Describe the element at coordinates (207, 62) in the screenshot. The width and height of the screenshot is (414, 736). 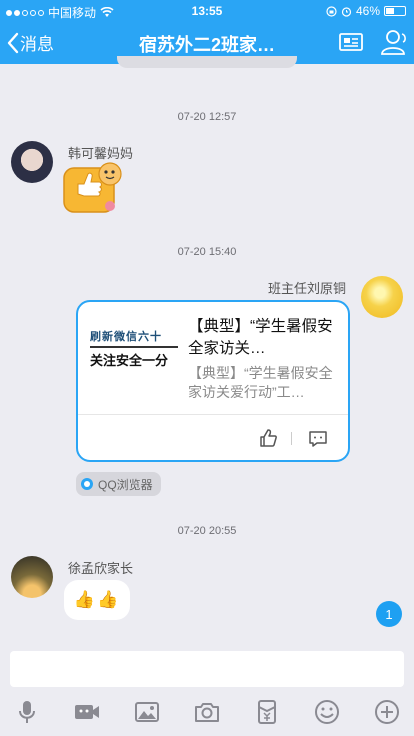
I see `previous-message-bubble` at that location.